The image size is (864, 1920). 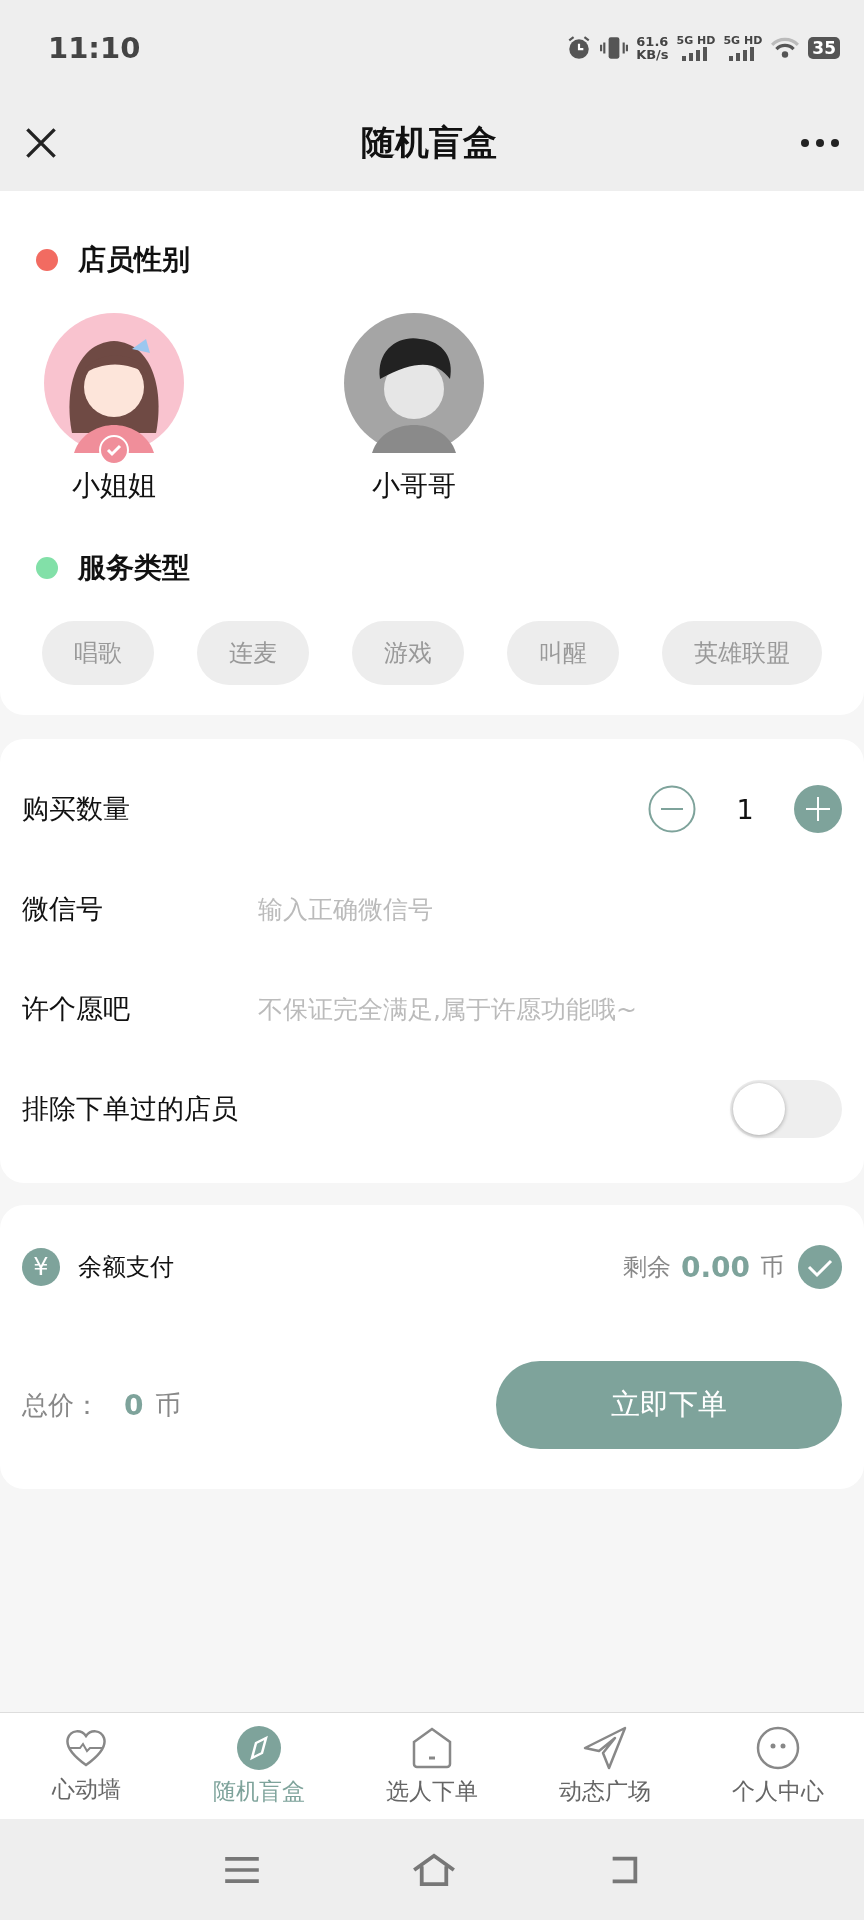 I want to click on quantity-value: 1, so click(x=745, y=809).